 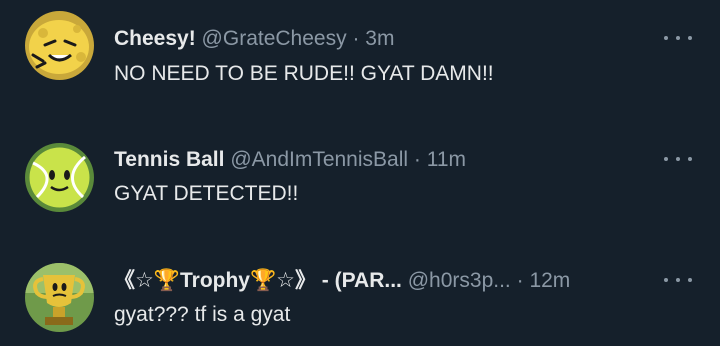 What do you see at coordinates (549, 280) in the screenshot?
I see `timestamp: 12m` at bounding box center [549, 280].